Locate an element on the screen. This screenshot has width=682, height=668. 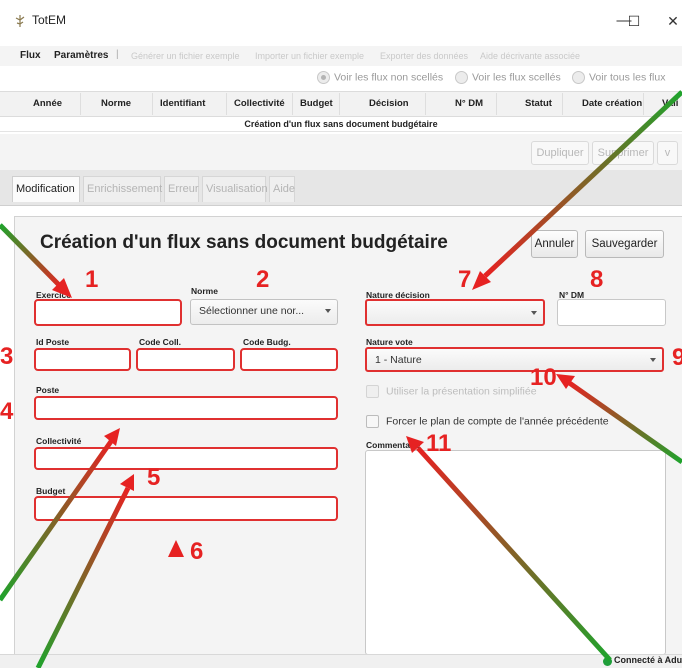
maximize-icon: ☐ is located at coordinates (634, 21).